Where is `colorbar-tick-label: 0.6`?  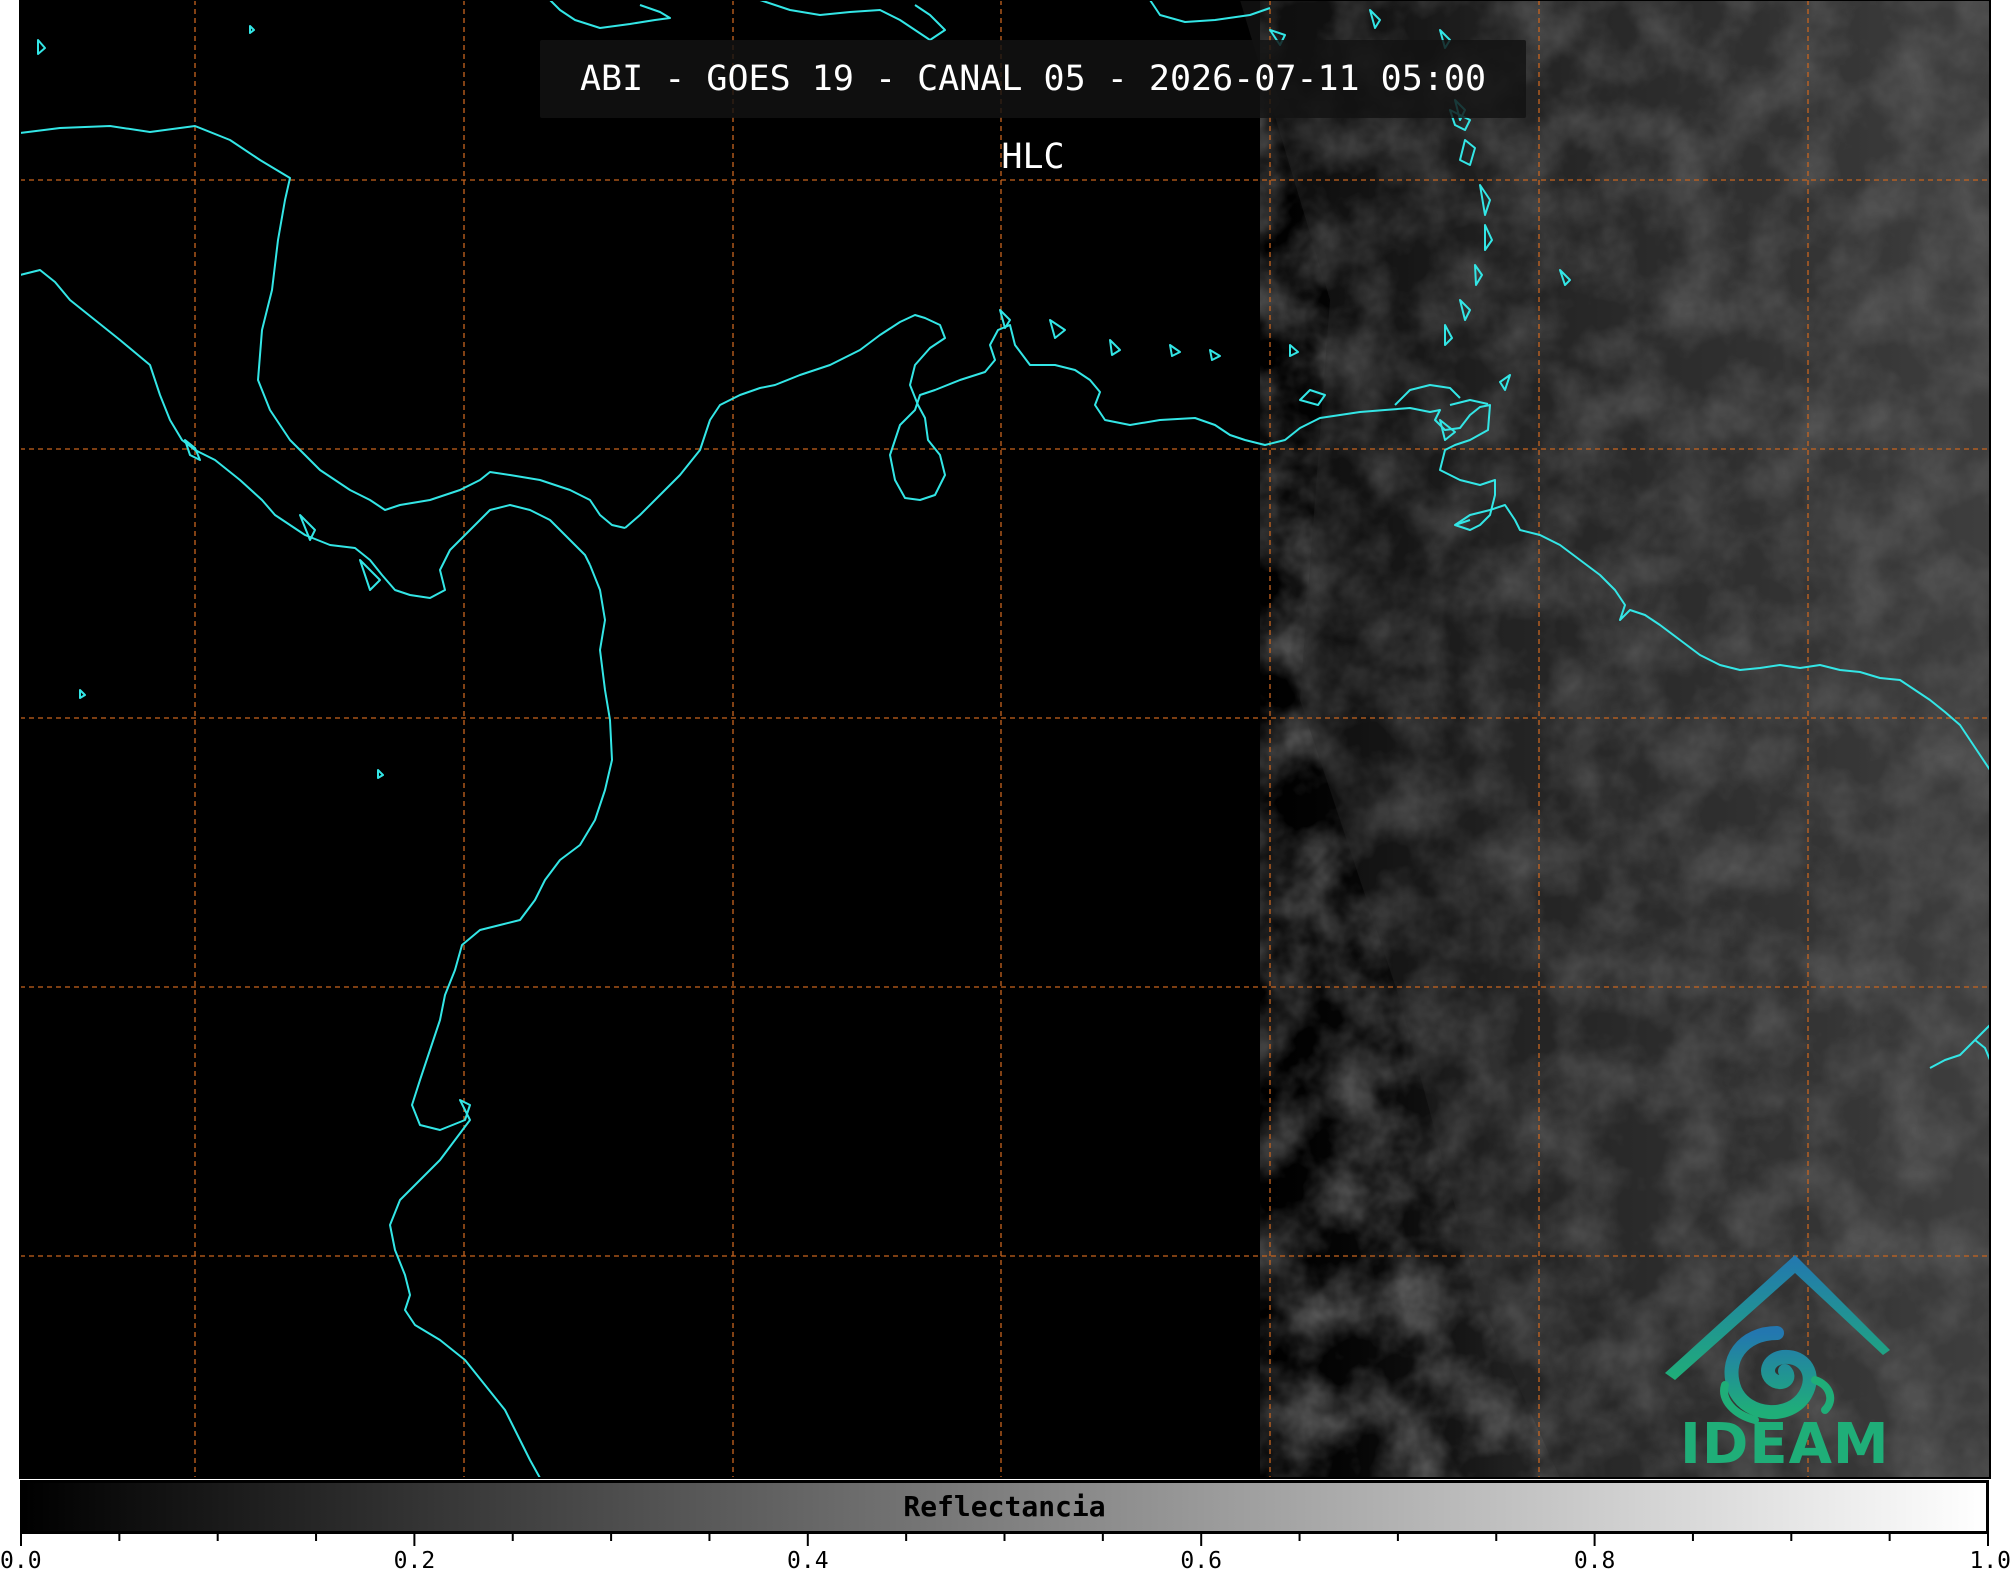 colorbar-tick-label: 0.6 is located at coordinates (1201, 1561).